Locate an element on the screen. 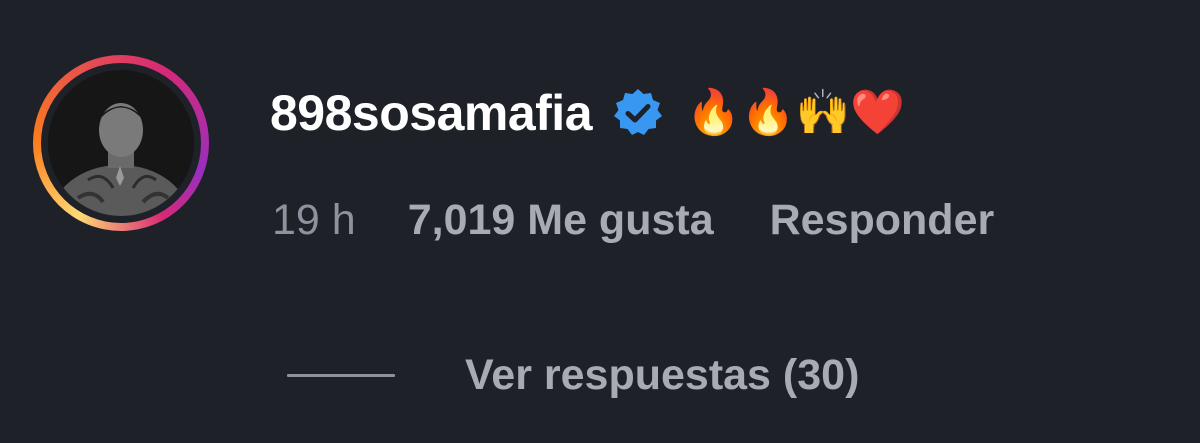 The width and height of the screenshot is (1200, 443). profile-photo-icon is located at coordinates (121, 143).